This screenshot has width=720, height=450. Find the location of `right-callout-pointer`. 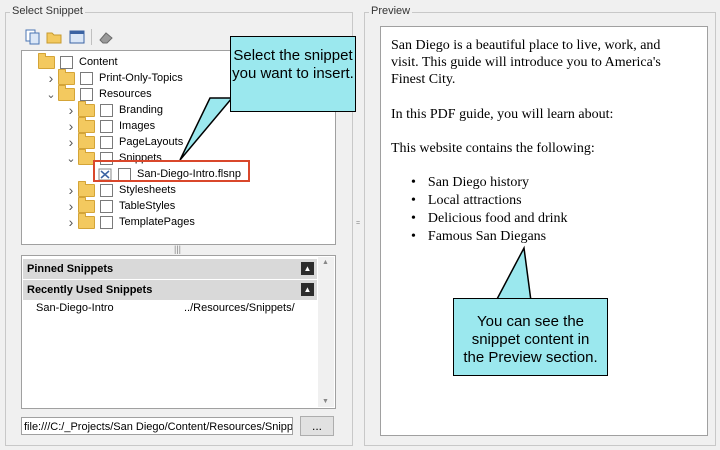

right-callout-pointer is located at coordinates (513, 273).